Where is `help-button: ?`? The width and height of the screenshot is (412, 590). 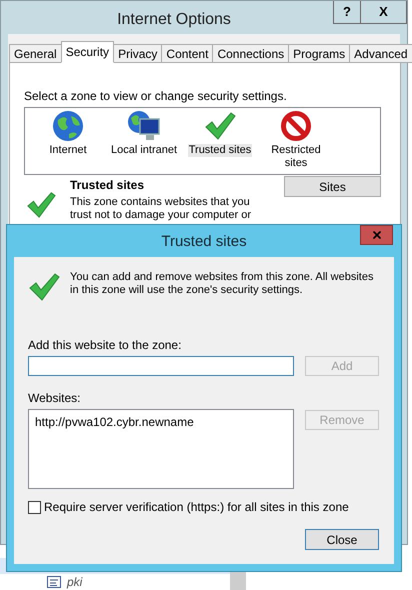 help-button: ? is located at coordinates (347, 12).